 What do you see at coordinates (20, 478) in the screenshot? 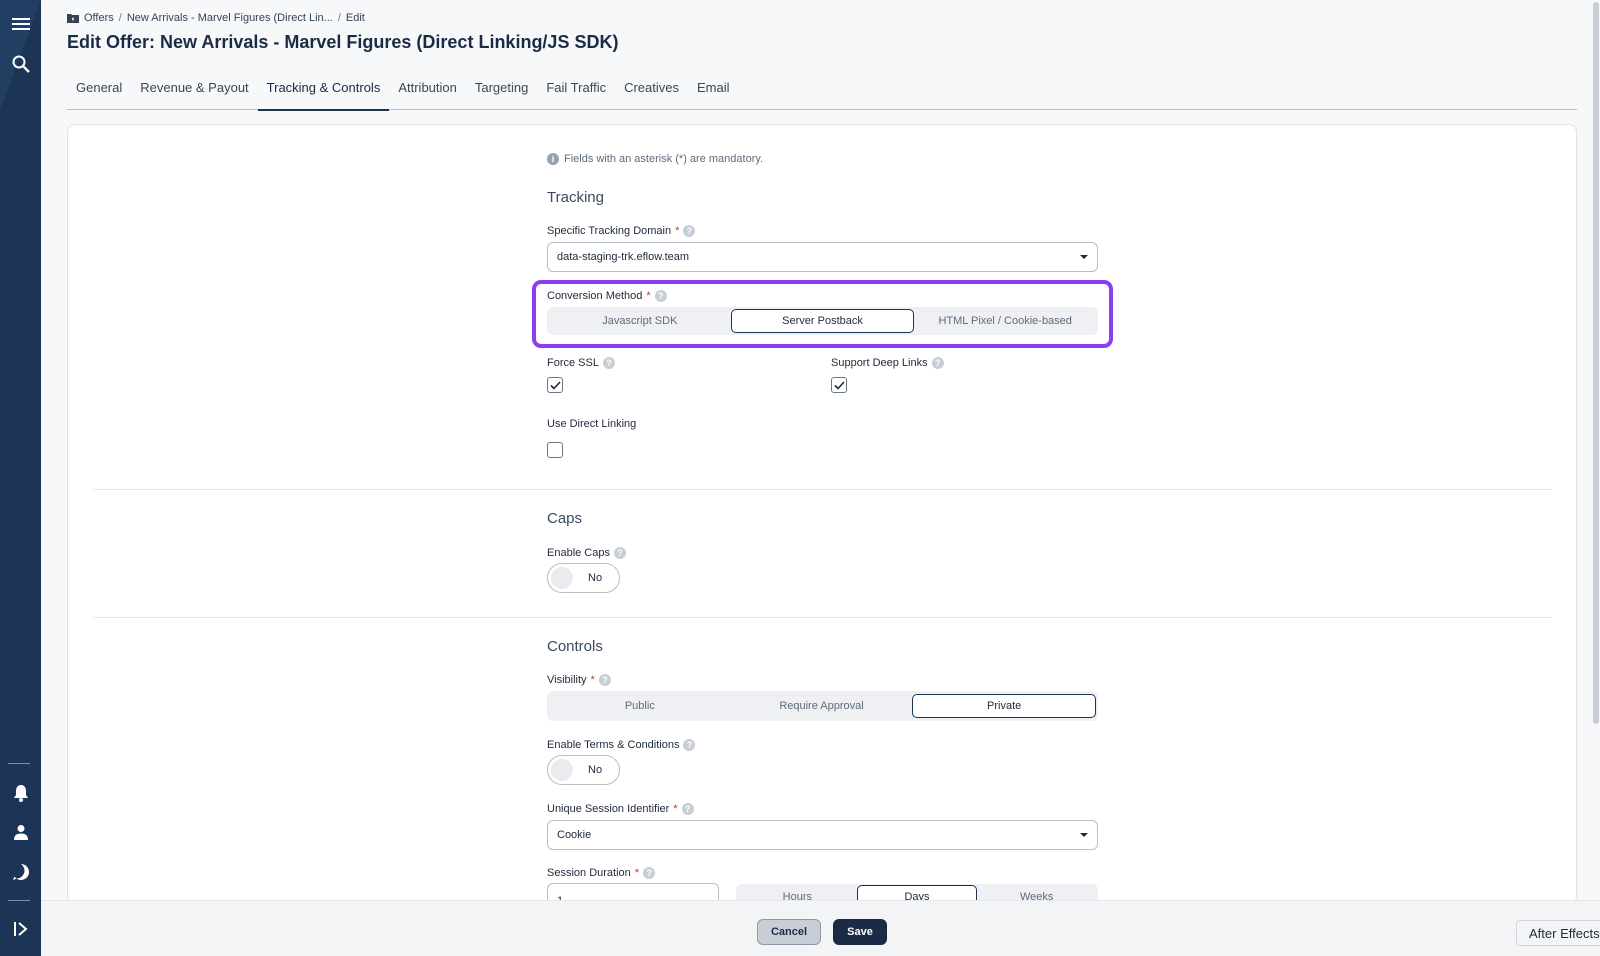
I see `sidebar: ?` at bounding box center [20, 478].